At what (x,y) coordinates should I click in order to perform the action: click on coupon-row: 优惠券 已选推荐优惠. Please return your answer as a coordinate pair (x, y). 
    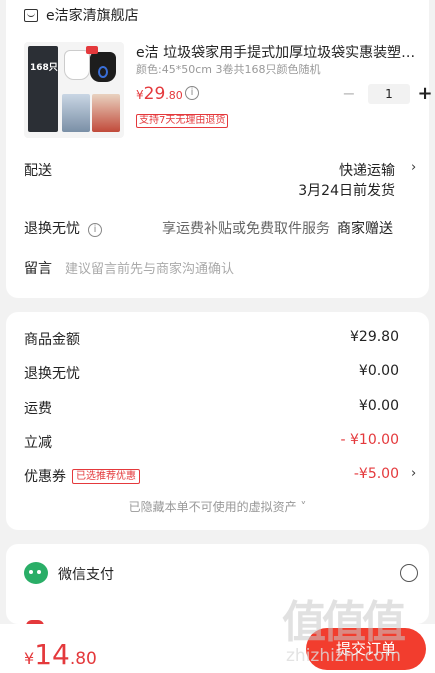
    Looking at the image, I should click on (82, 476).